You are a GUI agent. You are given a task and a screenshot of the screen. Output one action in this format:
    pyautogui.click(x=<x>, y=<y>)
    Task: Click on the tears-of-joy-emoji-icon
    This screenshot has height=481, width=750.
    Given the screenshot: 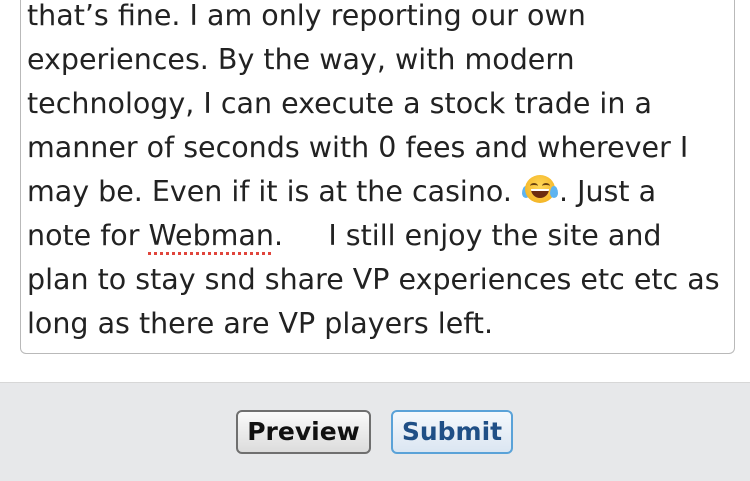 What is the action you would take?
    pyautogui.click(x=539, y=190)
    